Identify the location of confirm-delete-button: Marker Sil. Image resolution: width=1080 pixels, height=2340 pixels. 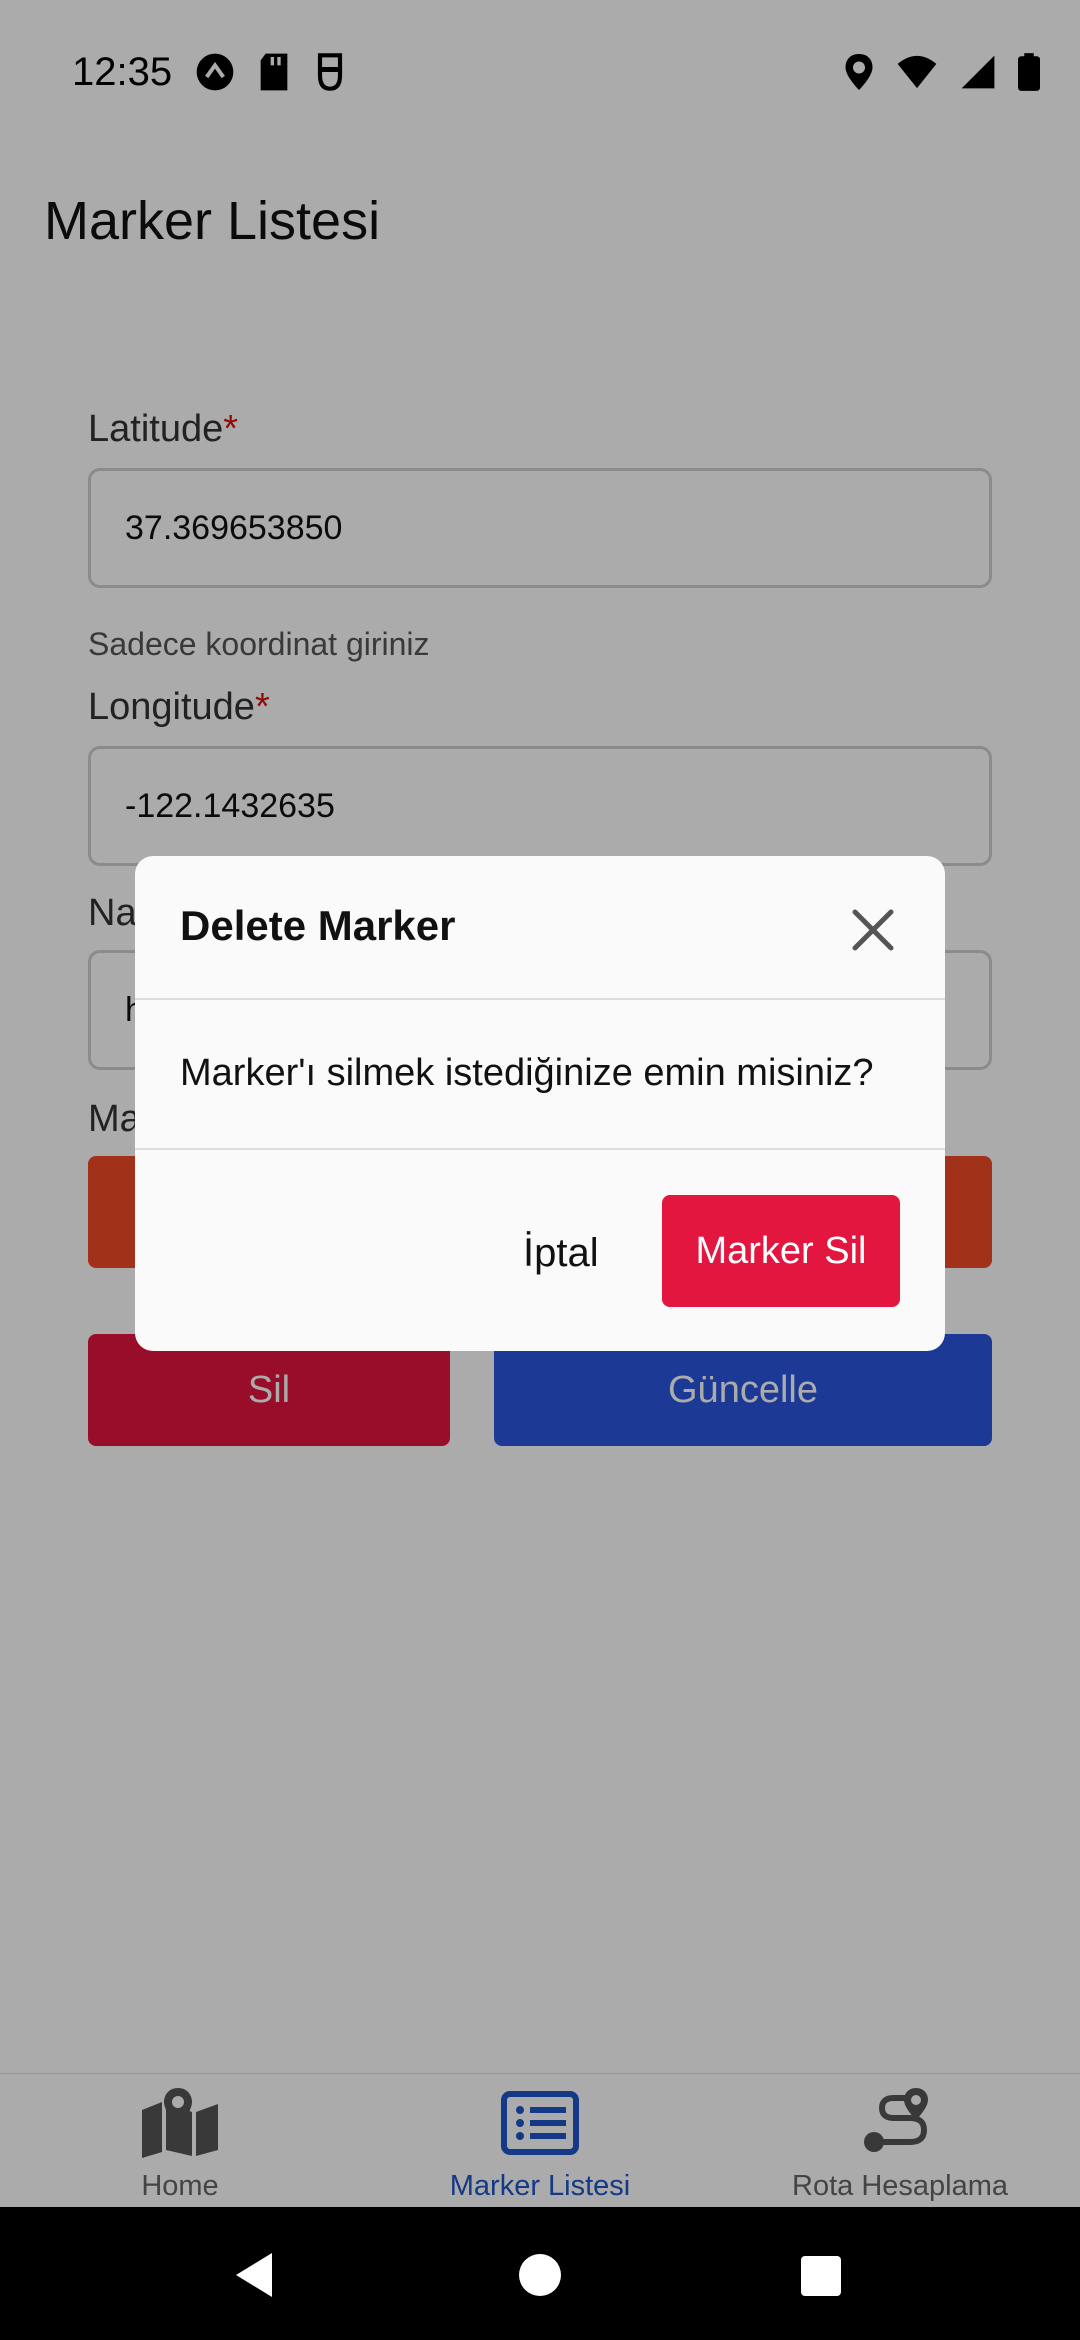
(781, 1251).